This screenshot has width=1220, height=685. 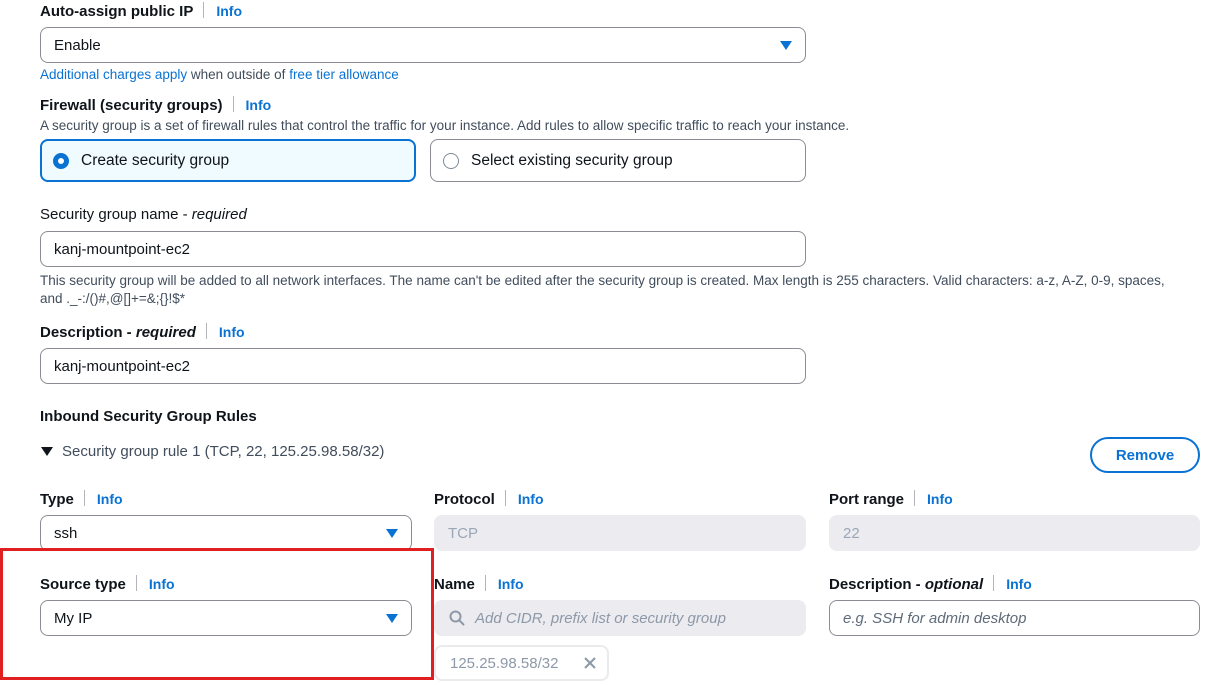 What do you see at coordinates (143, 214) in the screenshot?
I see `sg-name-label: Security group name - required` at bounding box center [143, 214].